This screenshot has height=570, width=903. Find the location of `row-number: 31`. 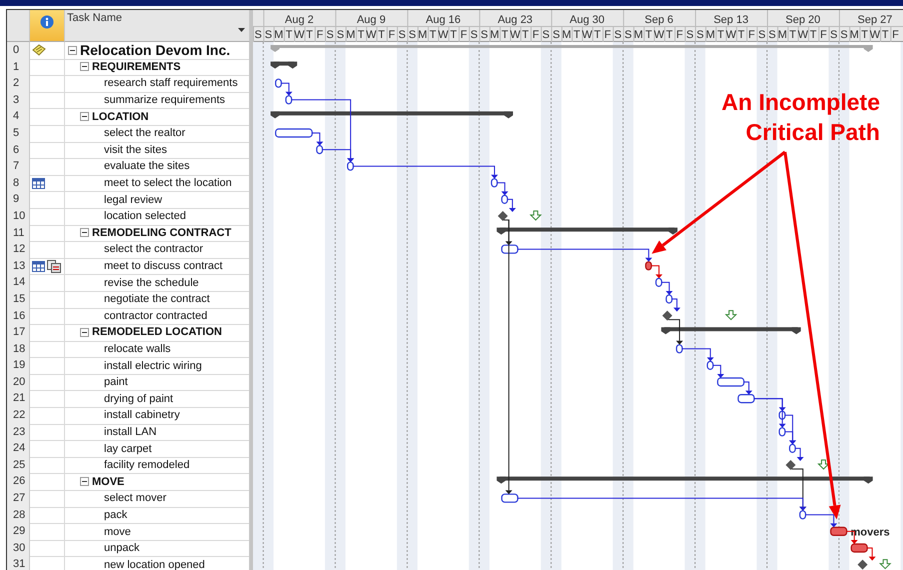

row-number: 31 is located at coordinates (18, 563).